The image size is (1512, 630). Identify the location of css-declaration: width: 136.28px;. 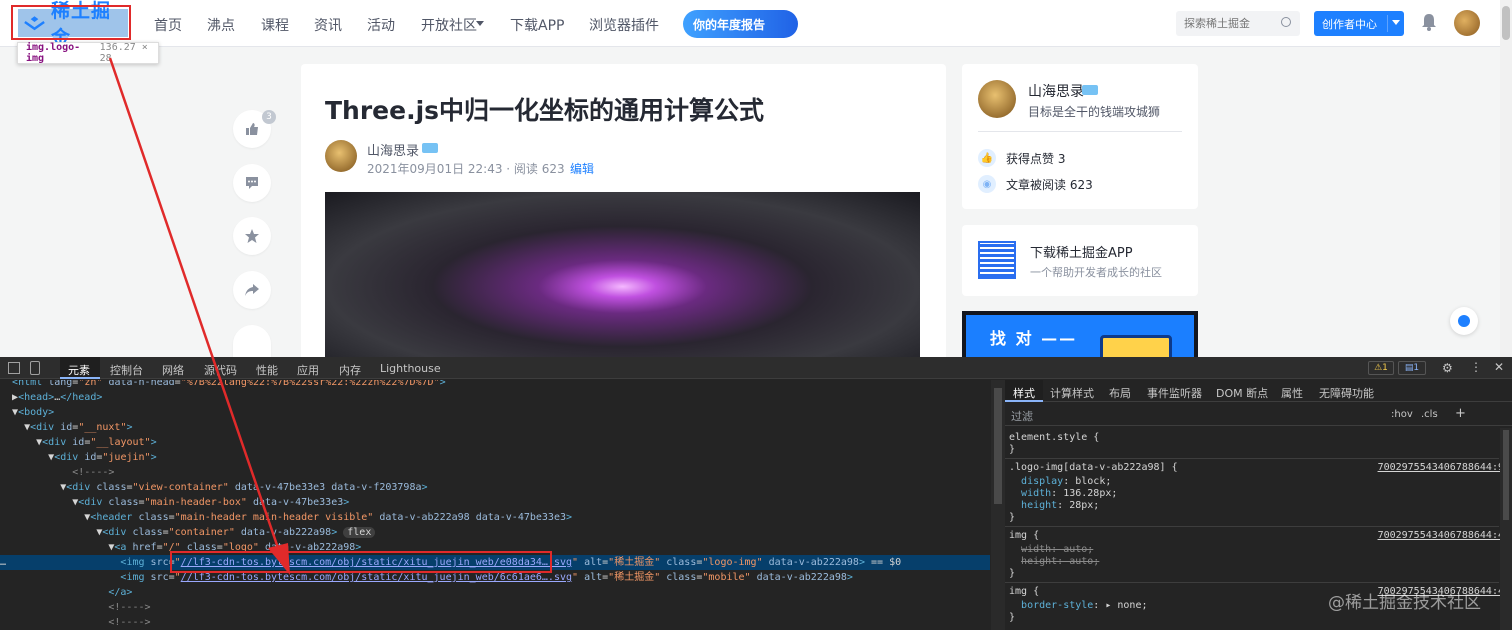
(1063, 494).